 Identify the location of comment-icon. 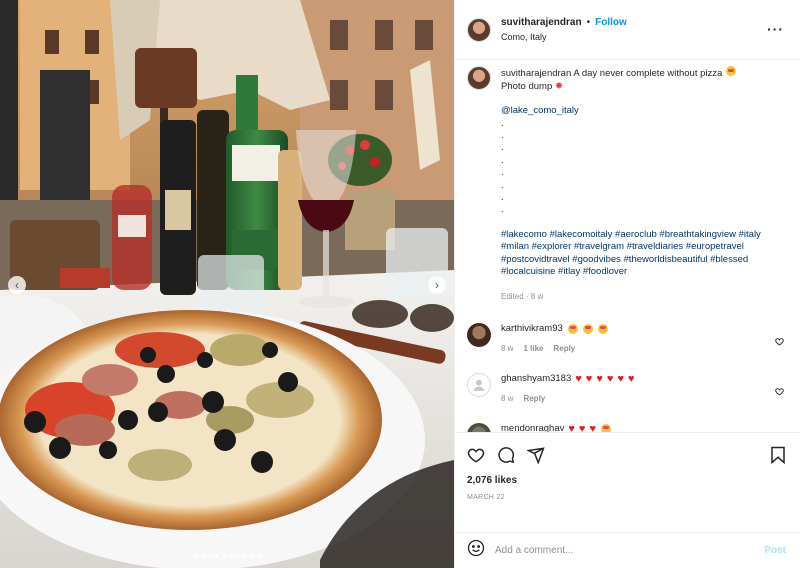
(506, 455).